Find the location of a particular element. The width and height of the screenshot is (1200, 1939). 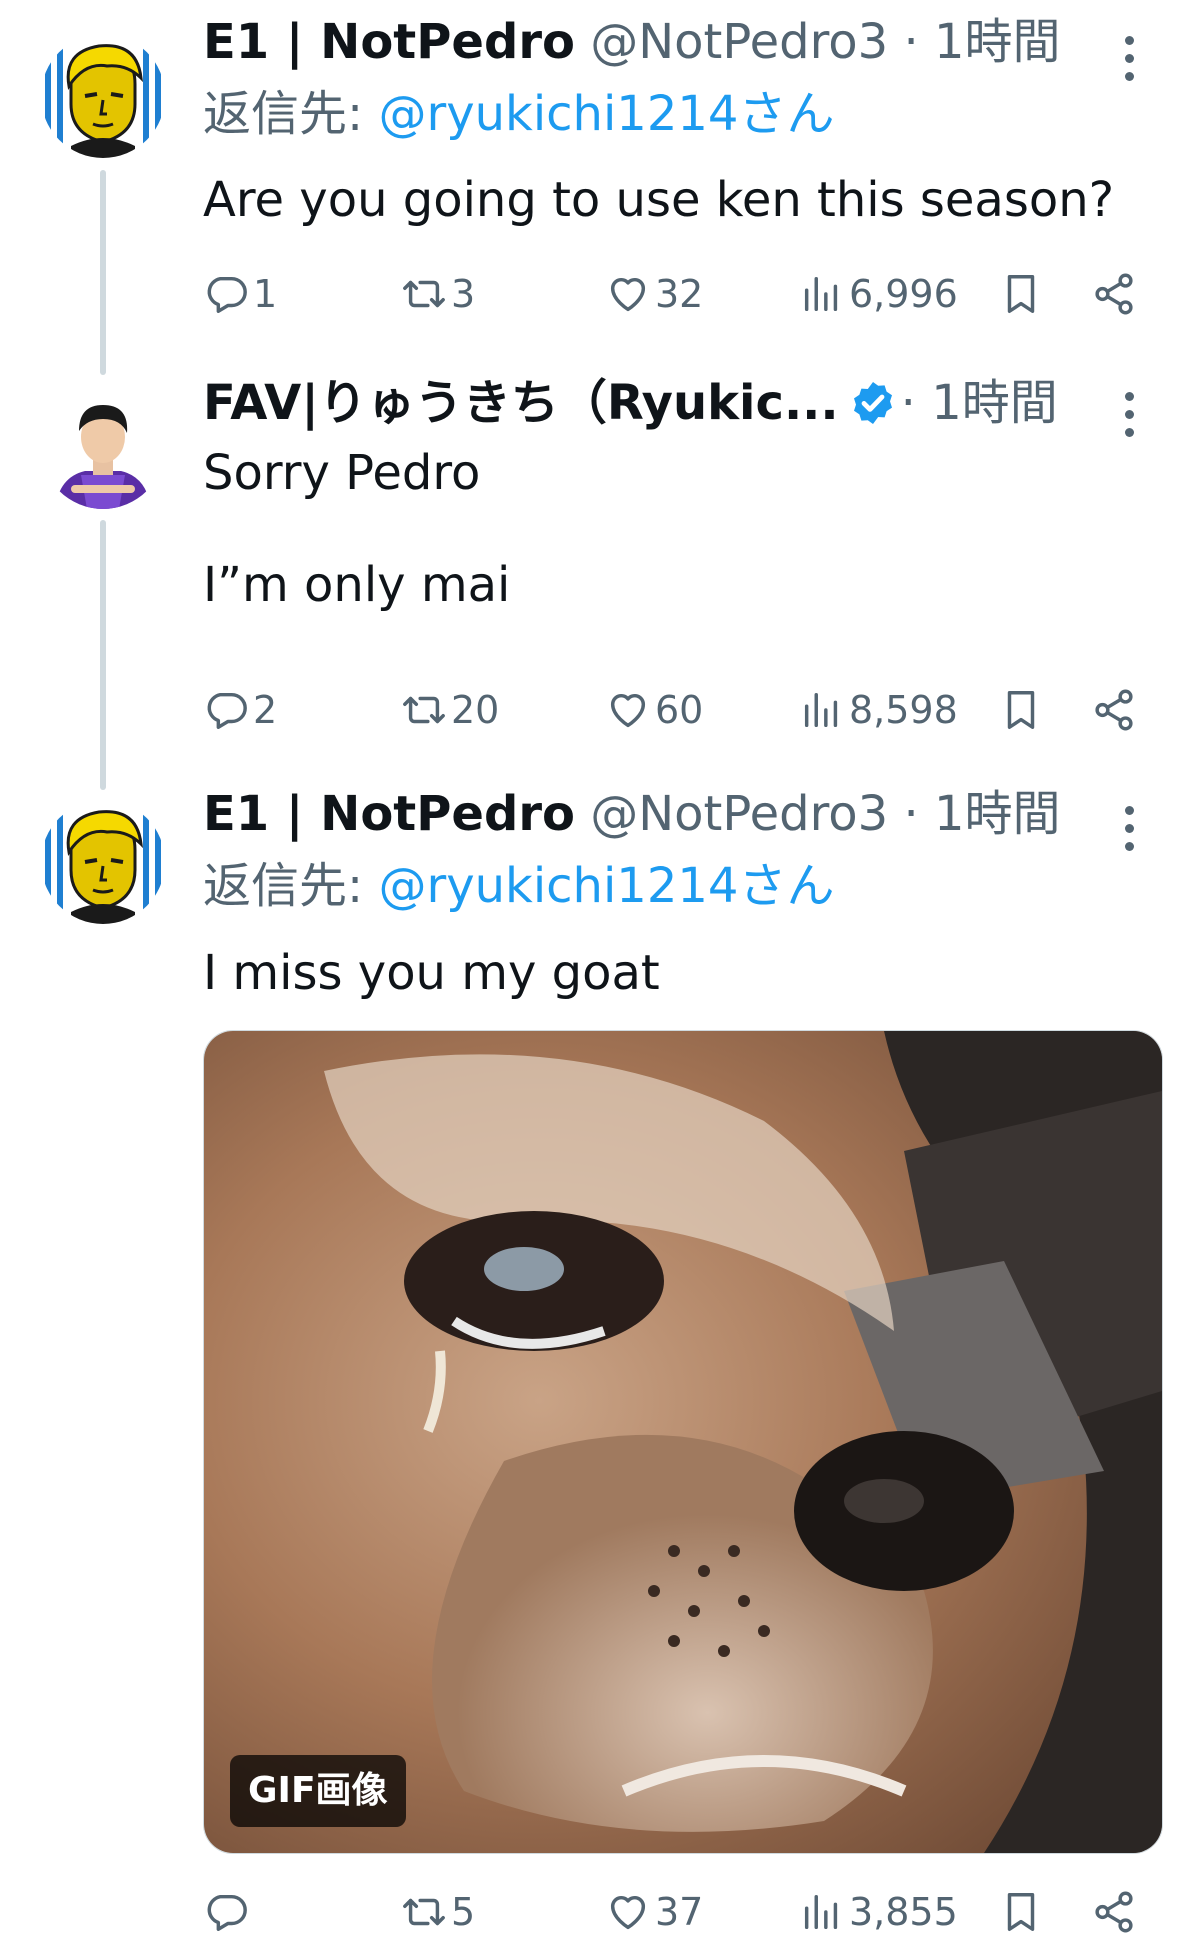

reply-button is located at coordinates (228, 1912).